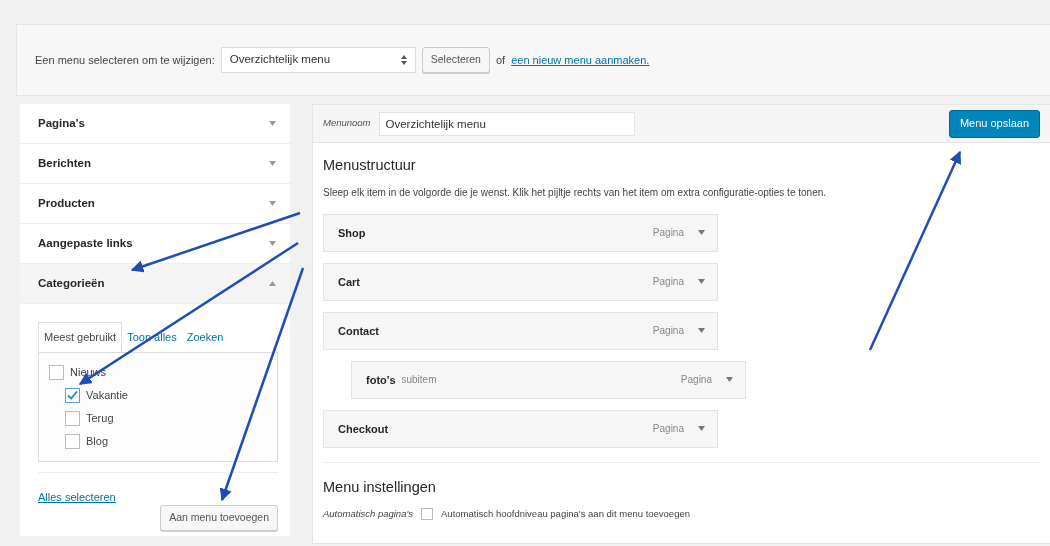 Image resolution: width=1050 pixels, height=546 pixels. Describe the element at coordinates (77, 496) in the screenshot. I see `select-all-link: Alles selecteren` at that location.